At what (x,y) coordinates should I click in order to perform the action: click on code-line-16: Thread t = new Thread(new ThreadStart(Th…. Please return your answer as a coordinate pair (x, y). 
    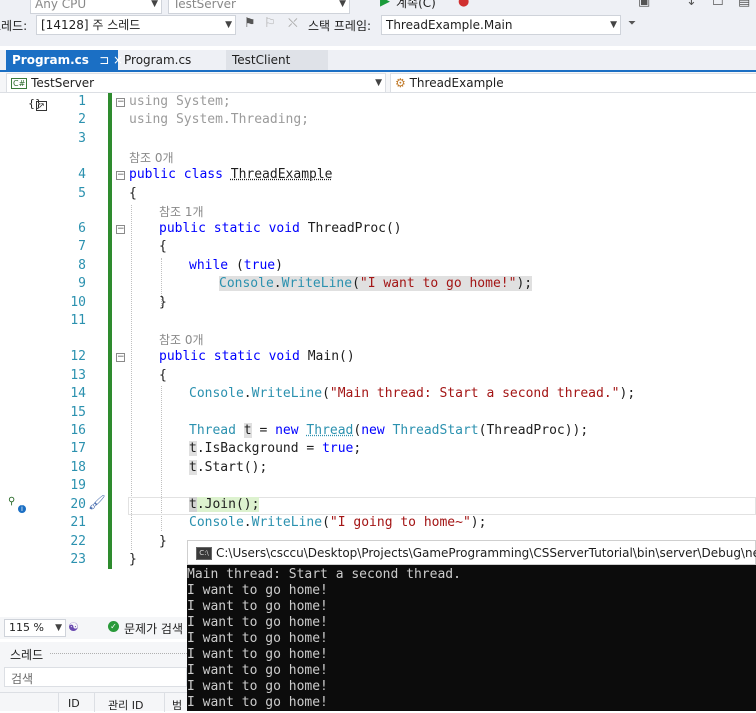
    Looking at the image, I should click on (389, 430).